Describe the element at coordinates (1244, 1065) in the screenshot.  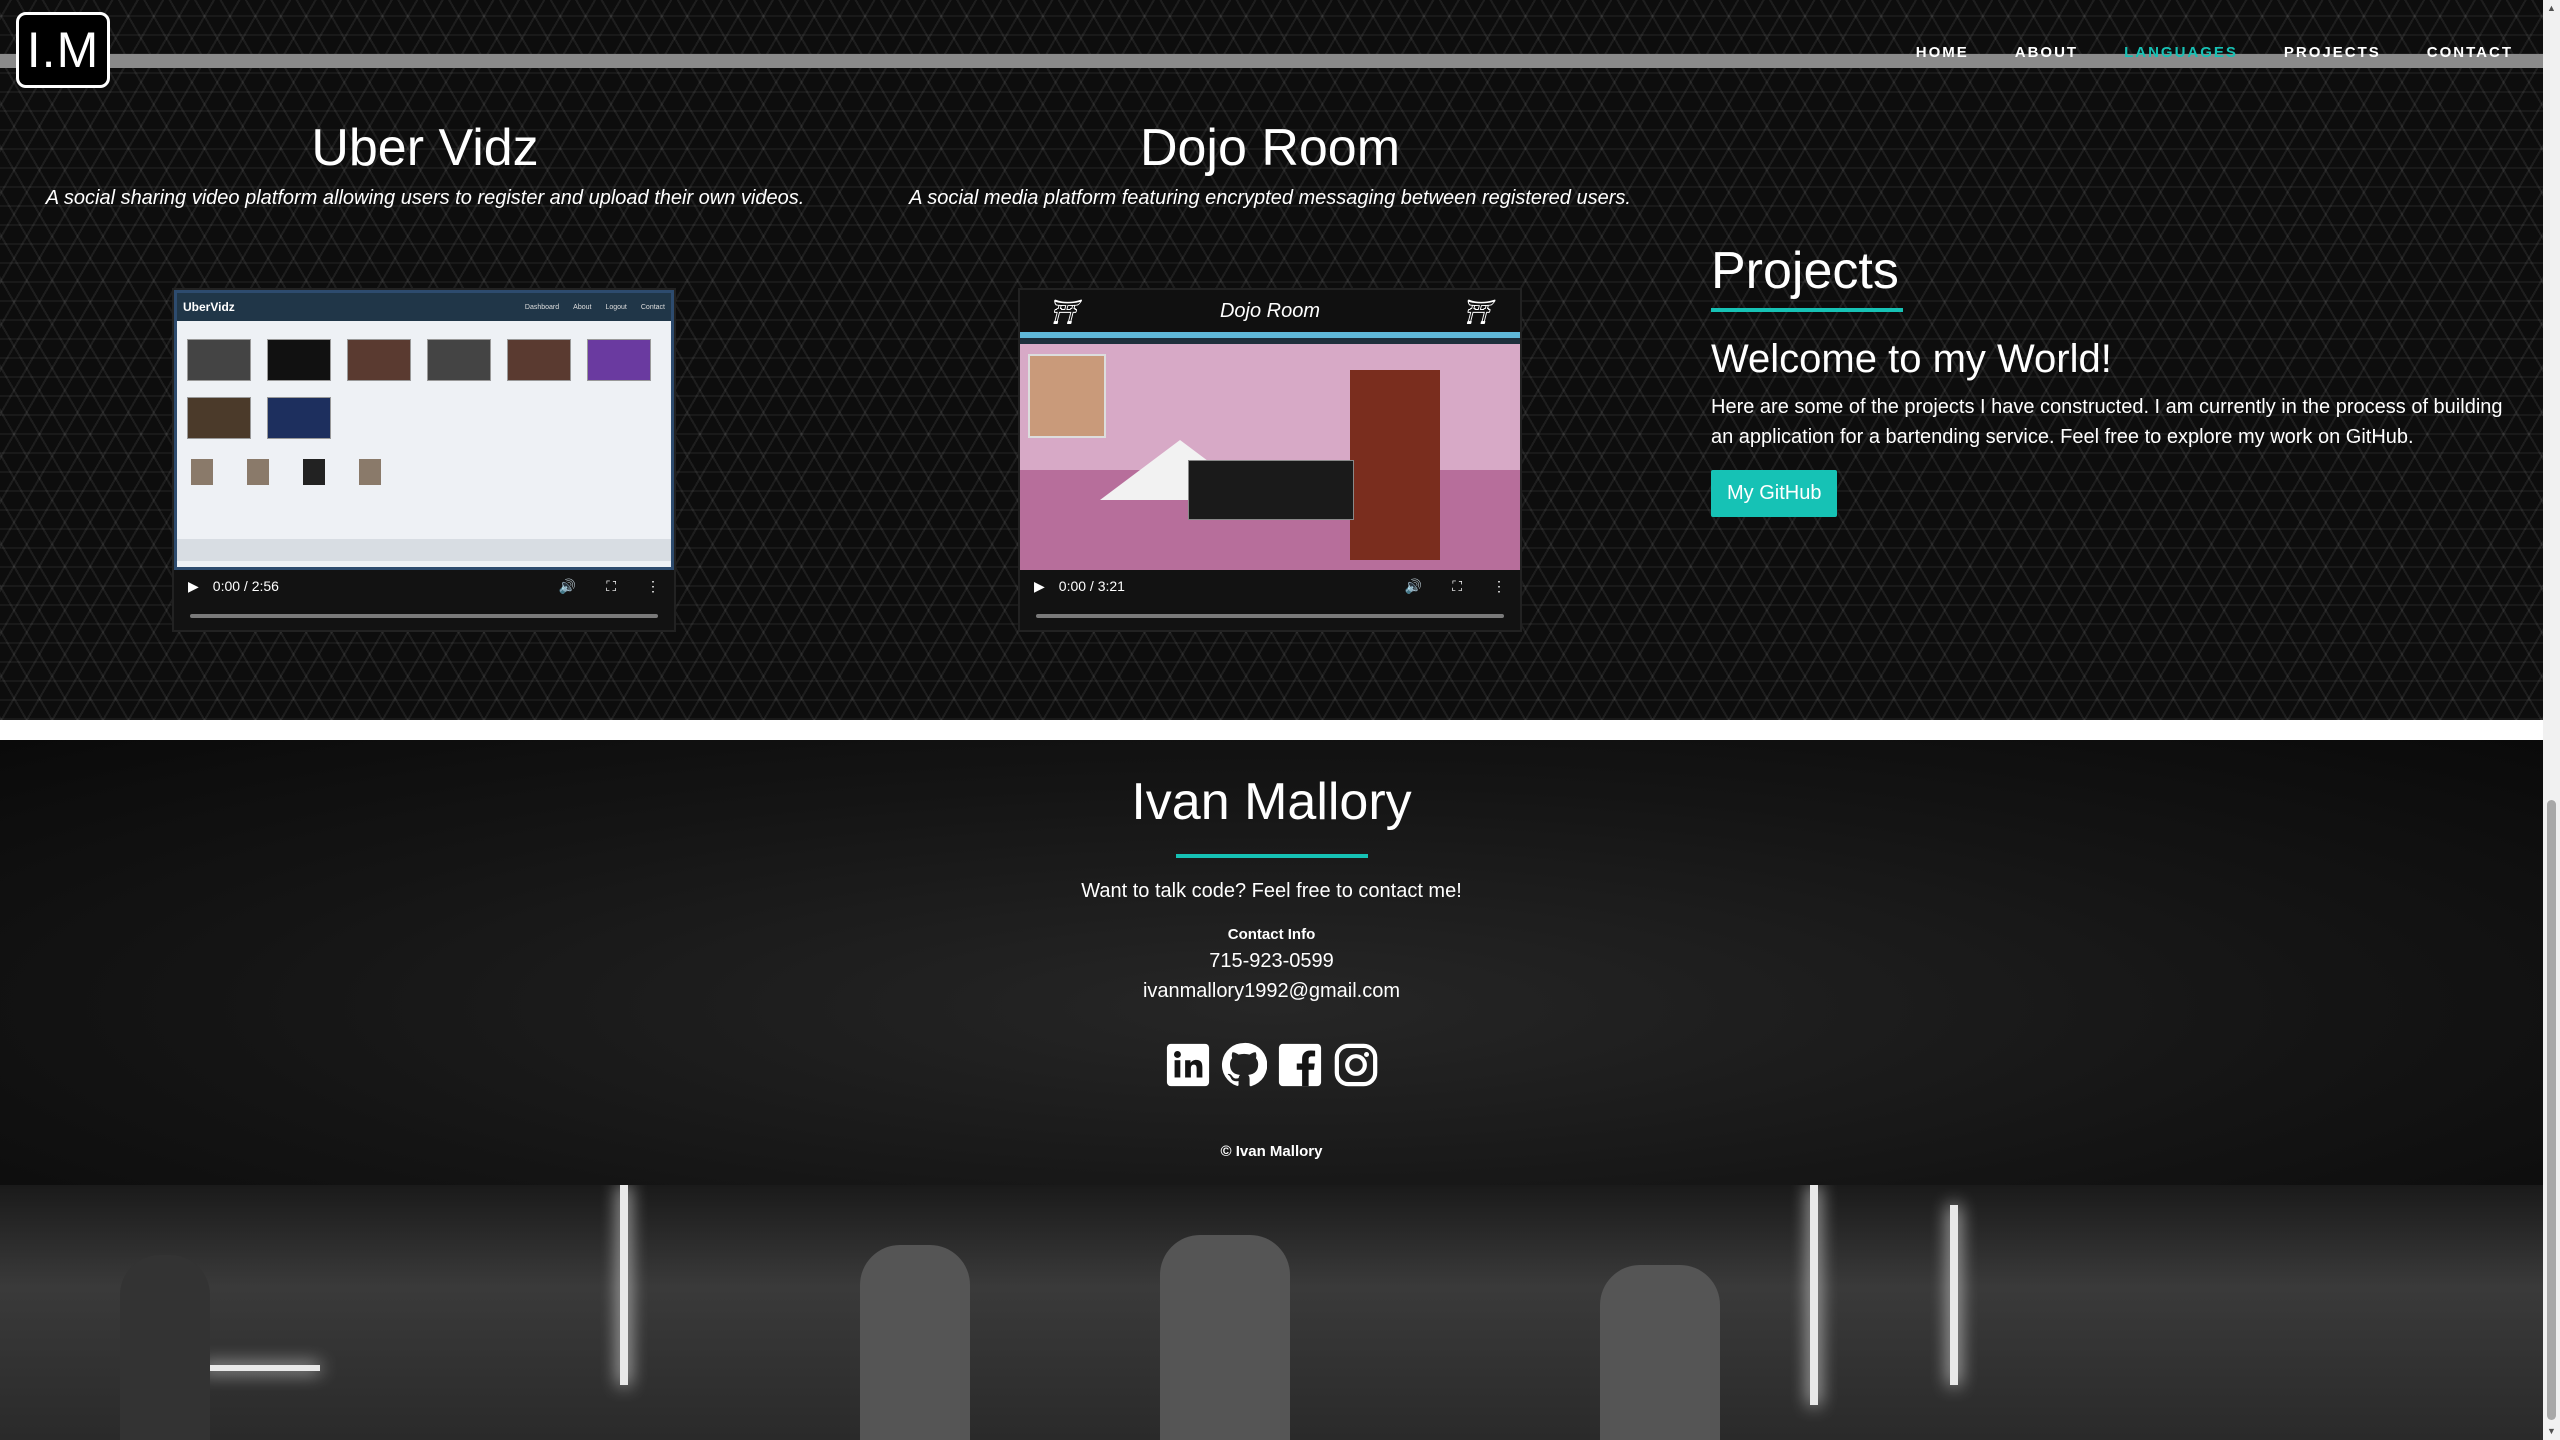
I see `github-icon` at that location.